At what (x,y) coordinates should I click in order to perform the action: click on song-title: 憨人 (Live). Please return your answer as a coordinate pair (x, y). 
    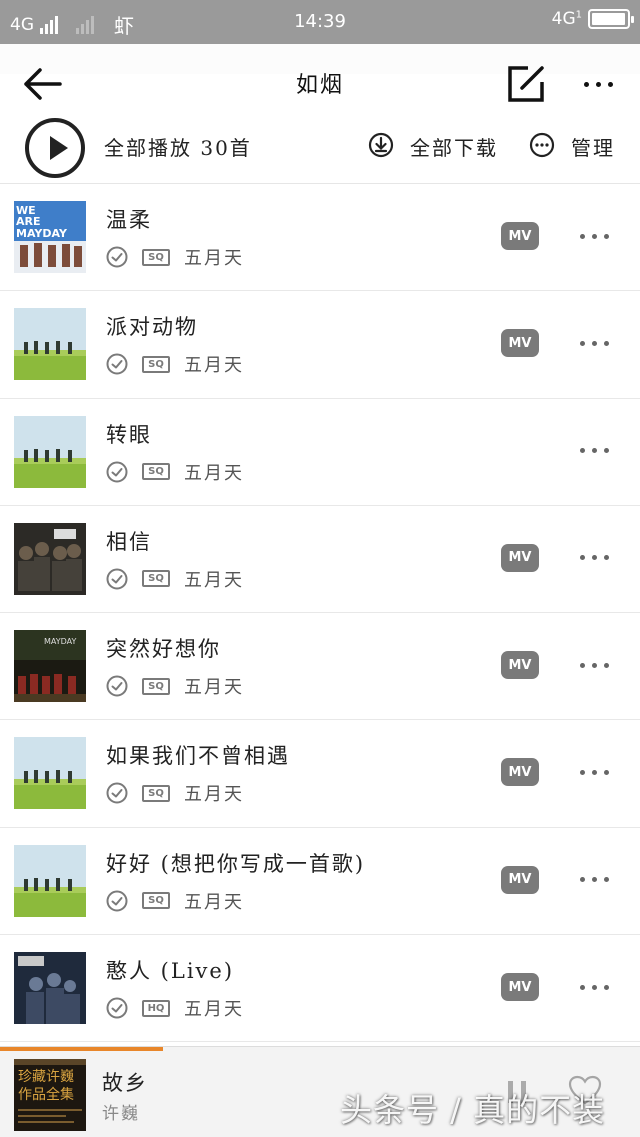
    Looking at the image, I should click on (170, 971).